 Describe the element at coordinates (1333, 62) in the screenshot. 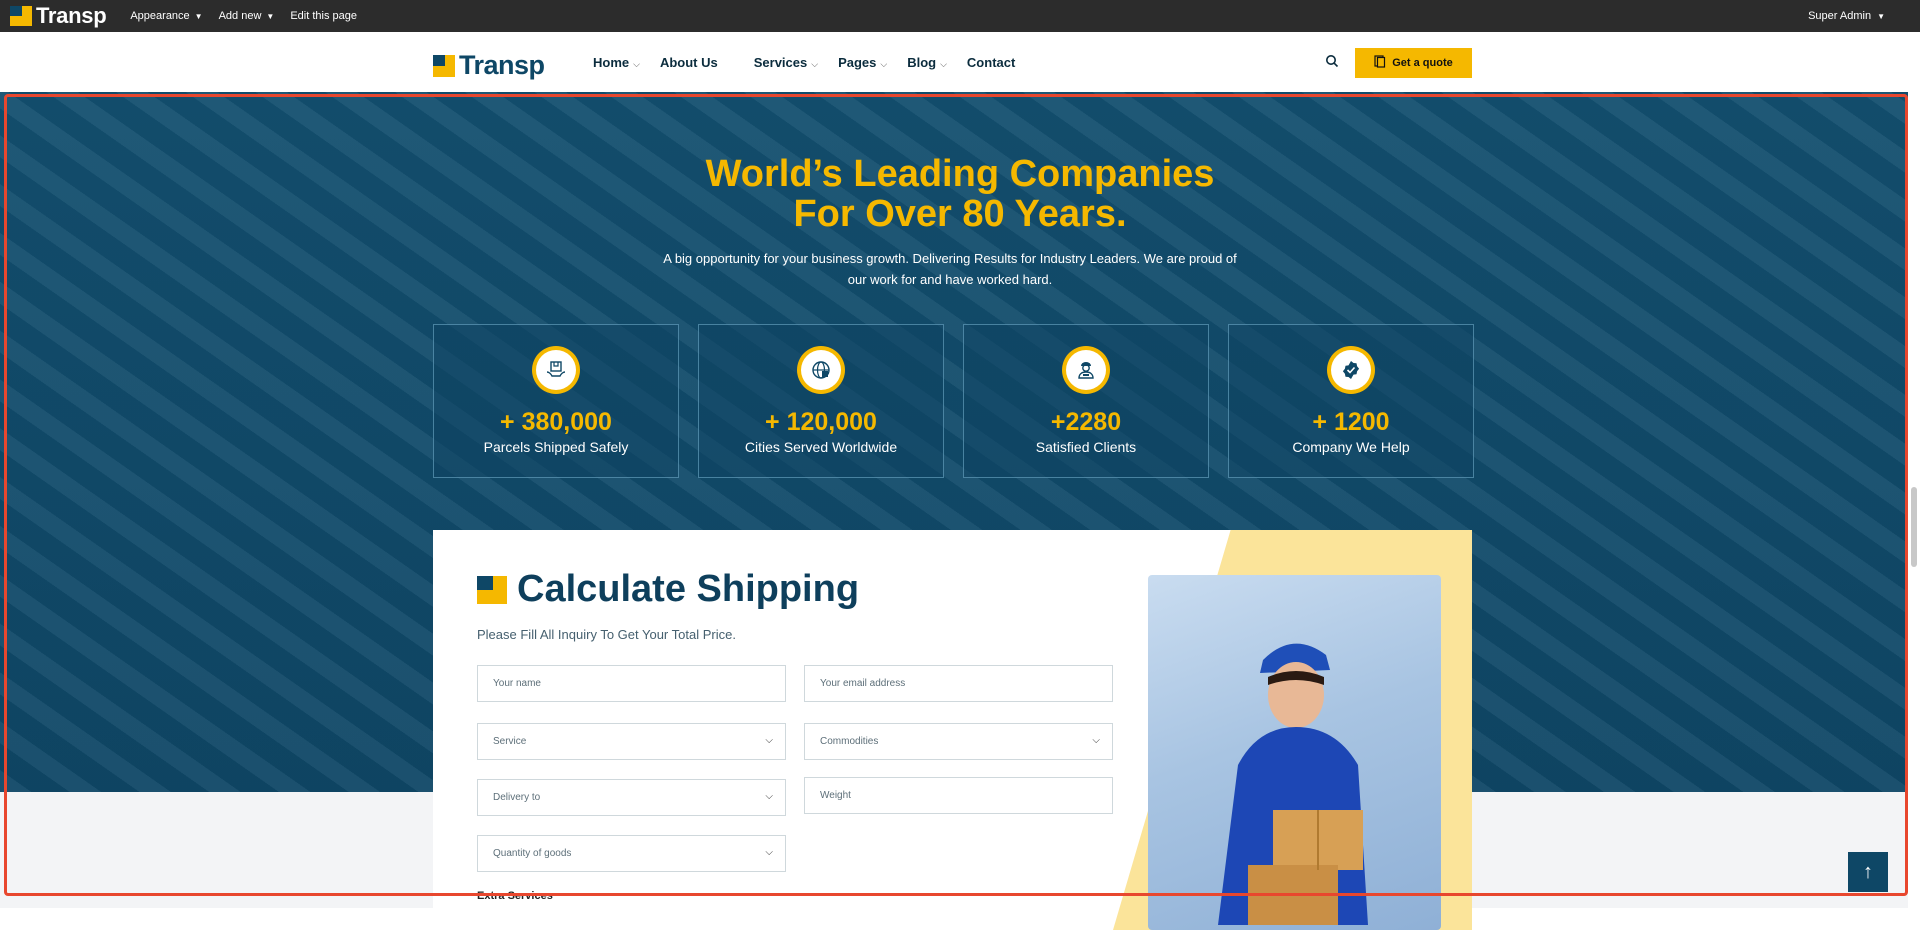

I see `search-icon` at that location.